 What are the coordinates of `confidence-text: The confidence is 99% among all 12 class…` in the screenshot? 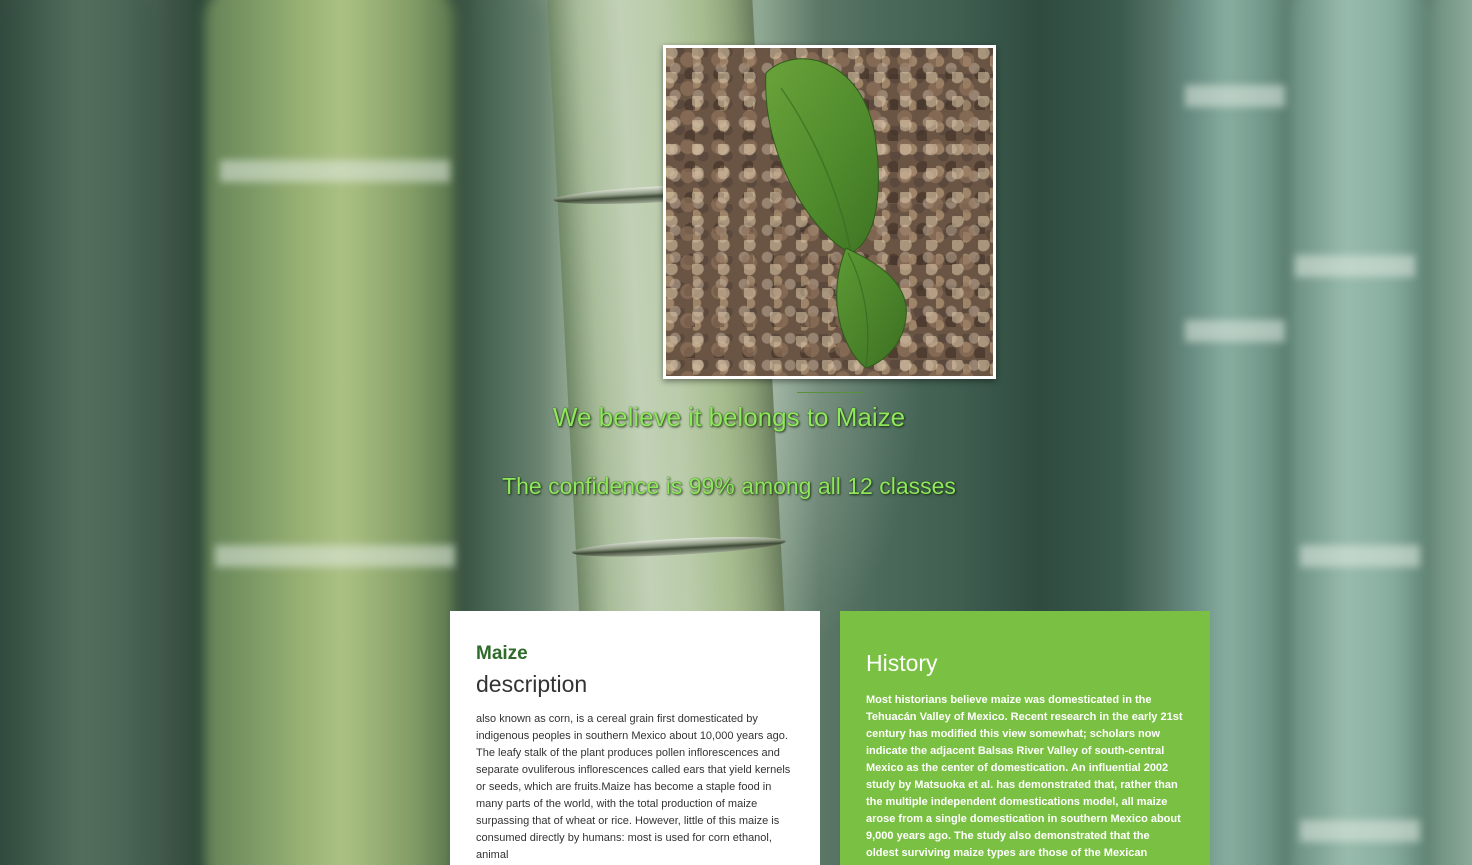 It's located at (729, 486).